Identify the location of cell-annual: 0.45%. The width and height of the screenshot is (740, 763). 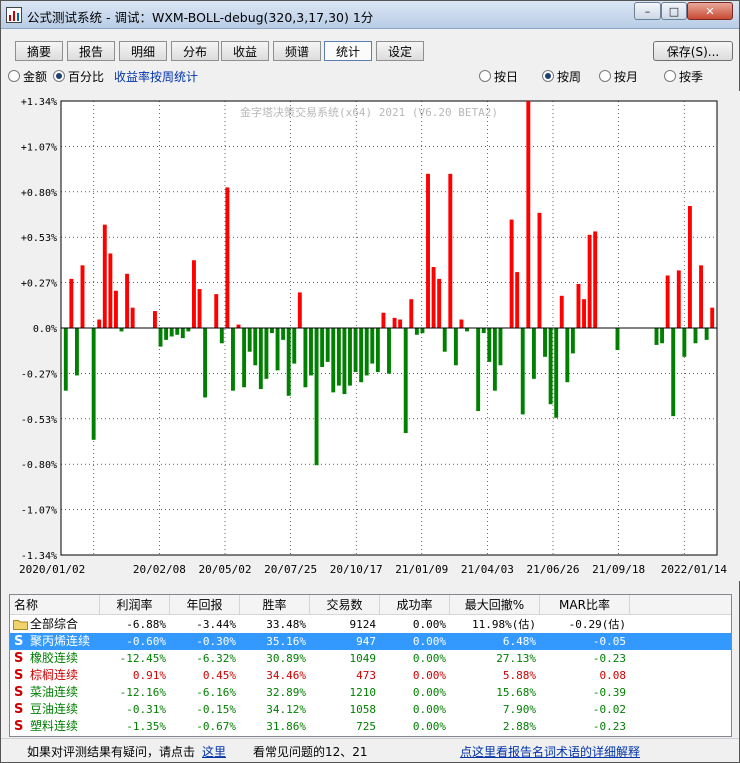
(219, 675).